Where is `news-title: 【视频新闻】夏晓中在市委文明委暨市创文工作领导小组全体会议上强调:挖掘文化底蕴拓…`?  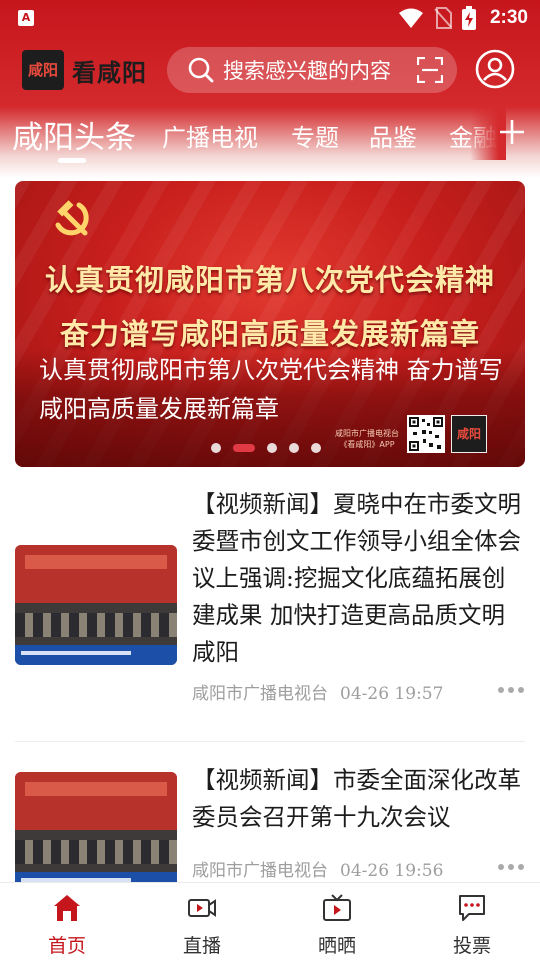 news-title: 【视频新闻】夏晓中在市委文明委暨市创文工作领导小组全体会议上强调:挖掘文化底蕴拓… is located at coordinates (357, 578).